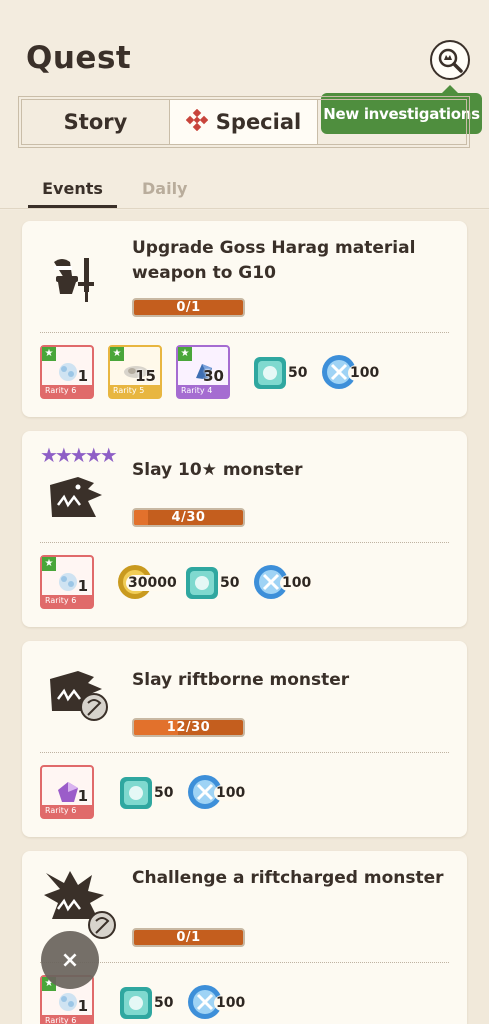 This screenshot has height=1024, width=489. I want to click on close-button: ×, so click(70, 960).